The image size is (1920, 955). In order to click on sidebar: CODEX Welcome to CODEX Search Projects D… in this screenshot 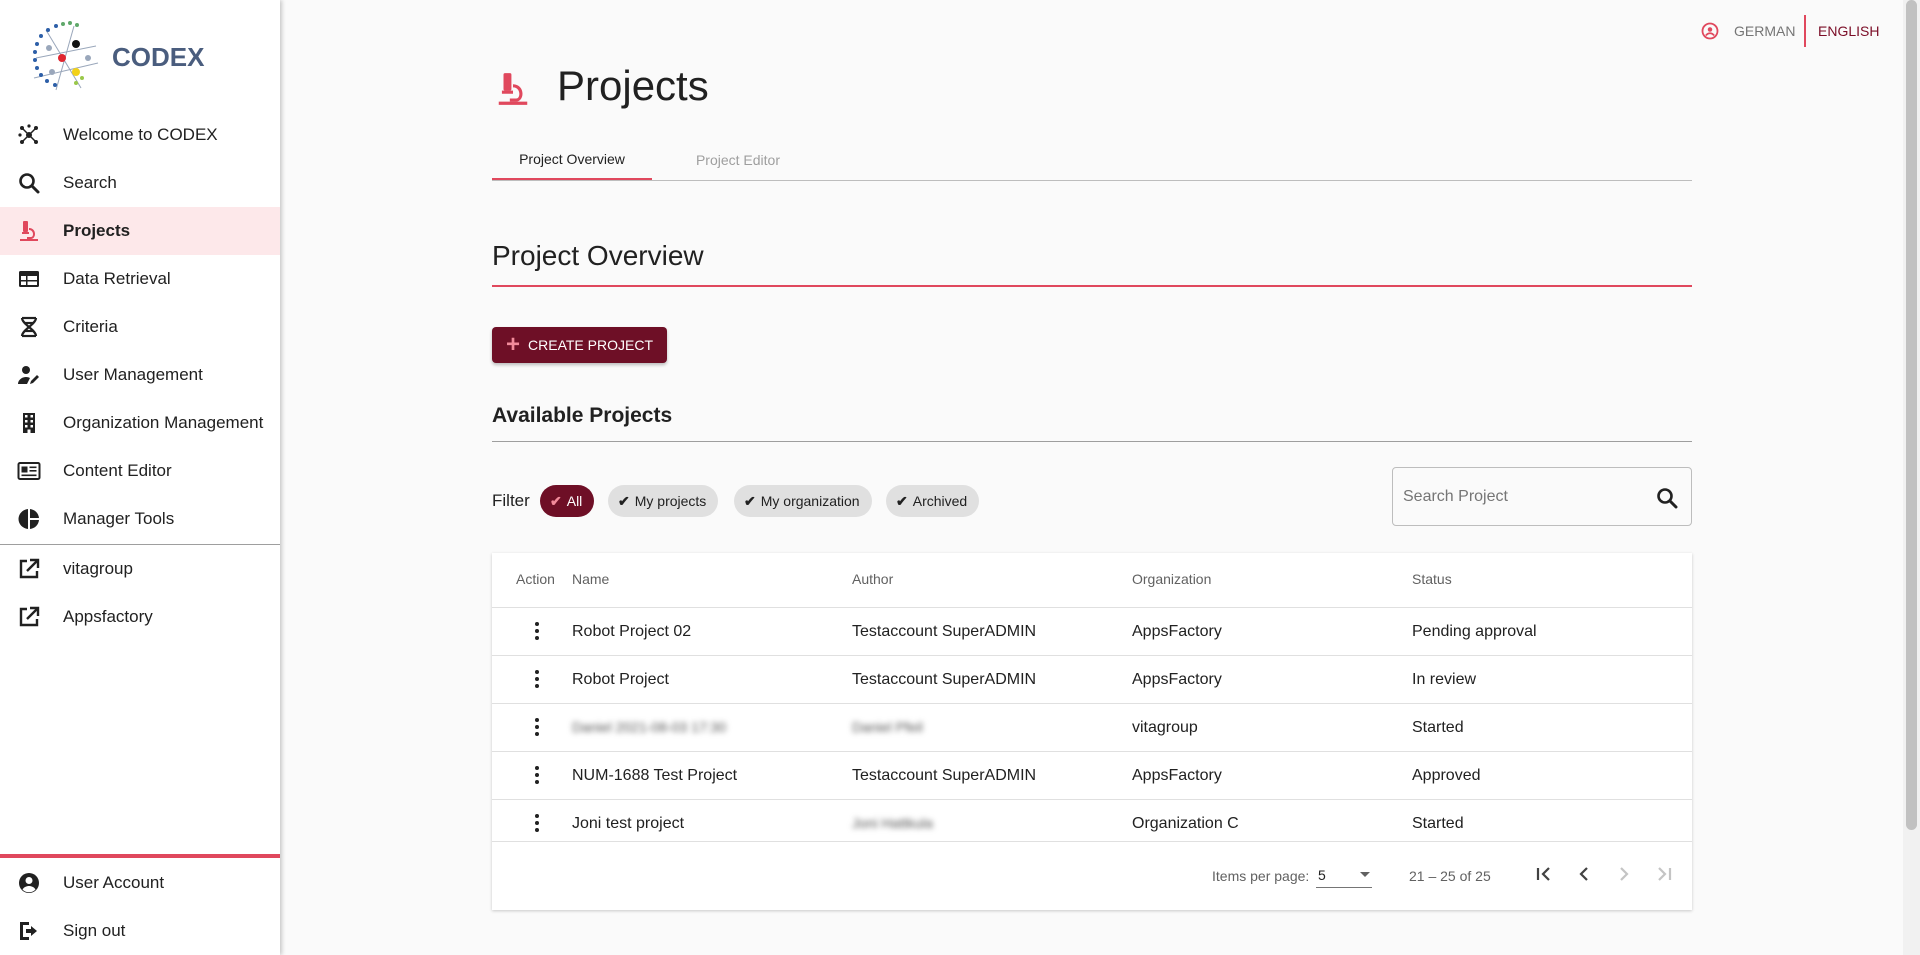, I will do `click(140, 477)`.